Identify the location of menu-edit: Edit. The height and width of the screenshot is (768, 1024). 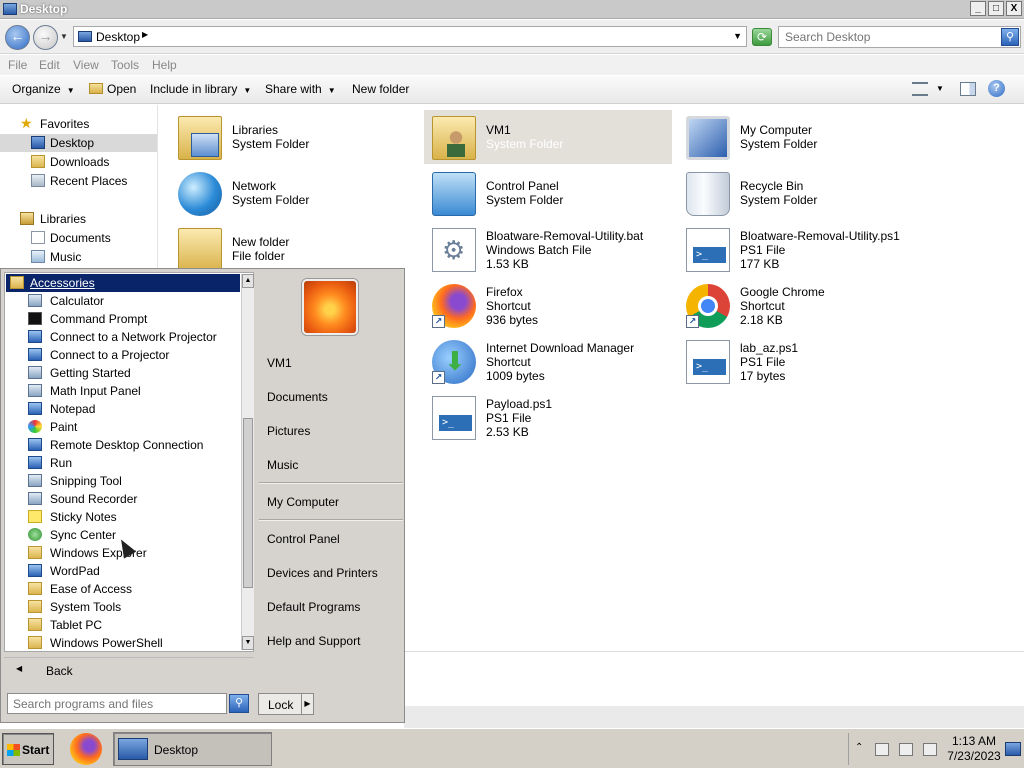
(49, 65).